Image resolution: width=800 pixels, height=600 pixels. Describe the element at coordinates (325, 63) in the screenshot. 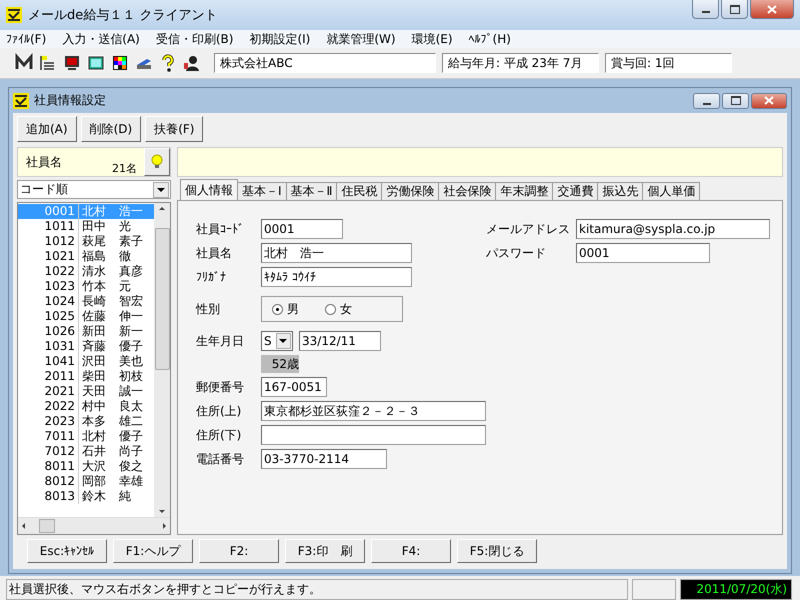

I see `company-field: 株式会社ABC` at that location.